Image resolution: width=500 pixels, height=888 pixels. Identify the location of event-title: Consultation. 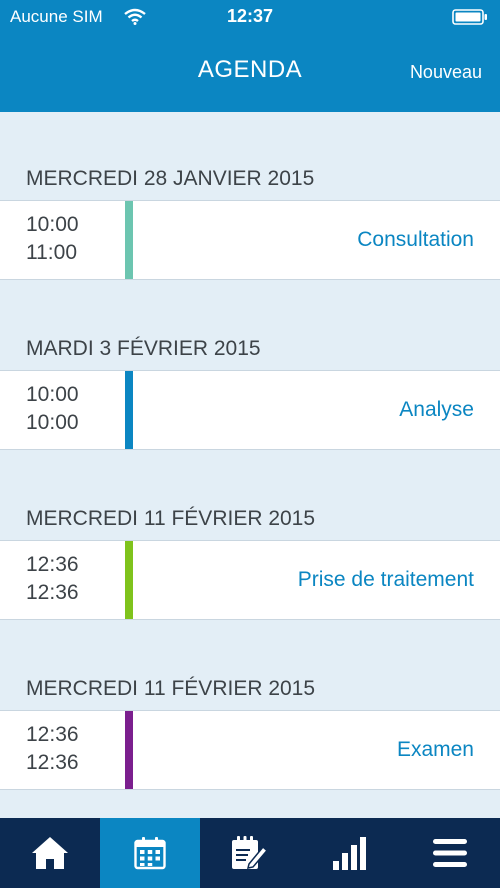
(415, 239).